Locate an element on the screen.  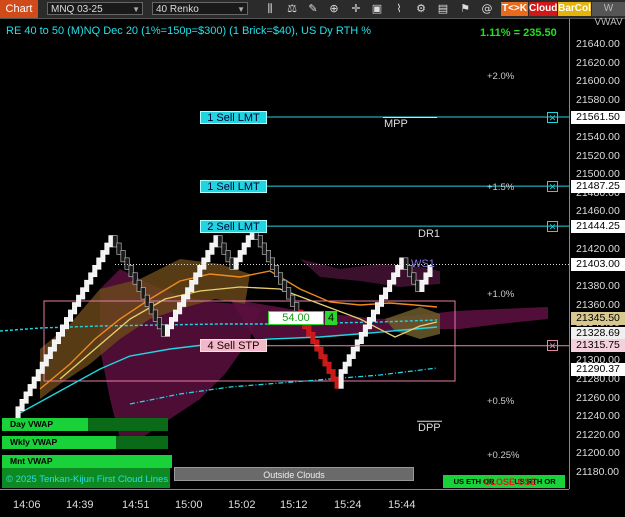
price-axis-label: 21540.00 is located at coordinates (598, 137).